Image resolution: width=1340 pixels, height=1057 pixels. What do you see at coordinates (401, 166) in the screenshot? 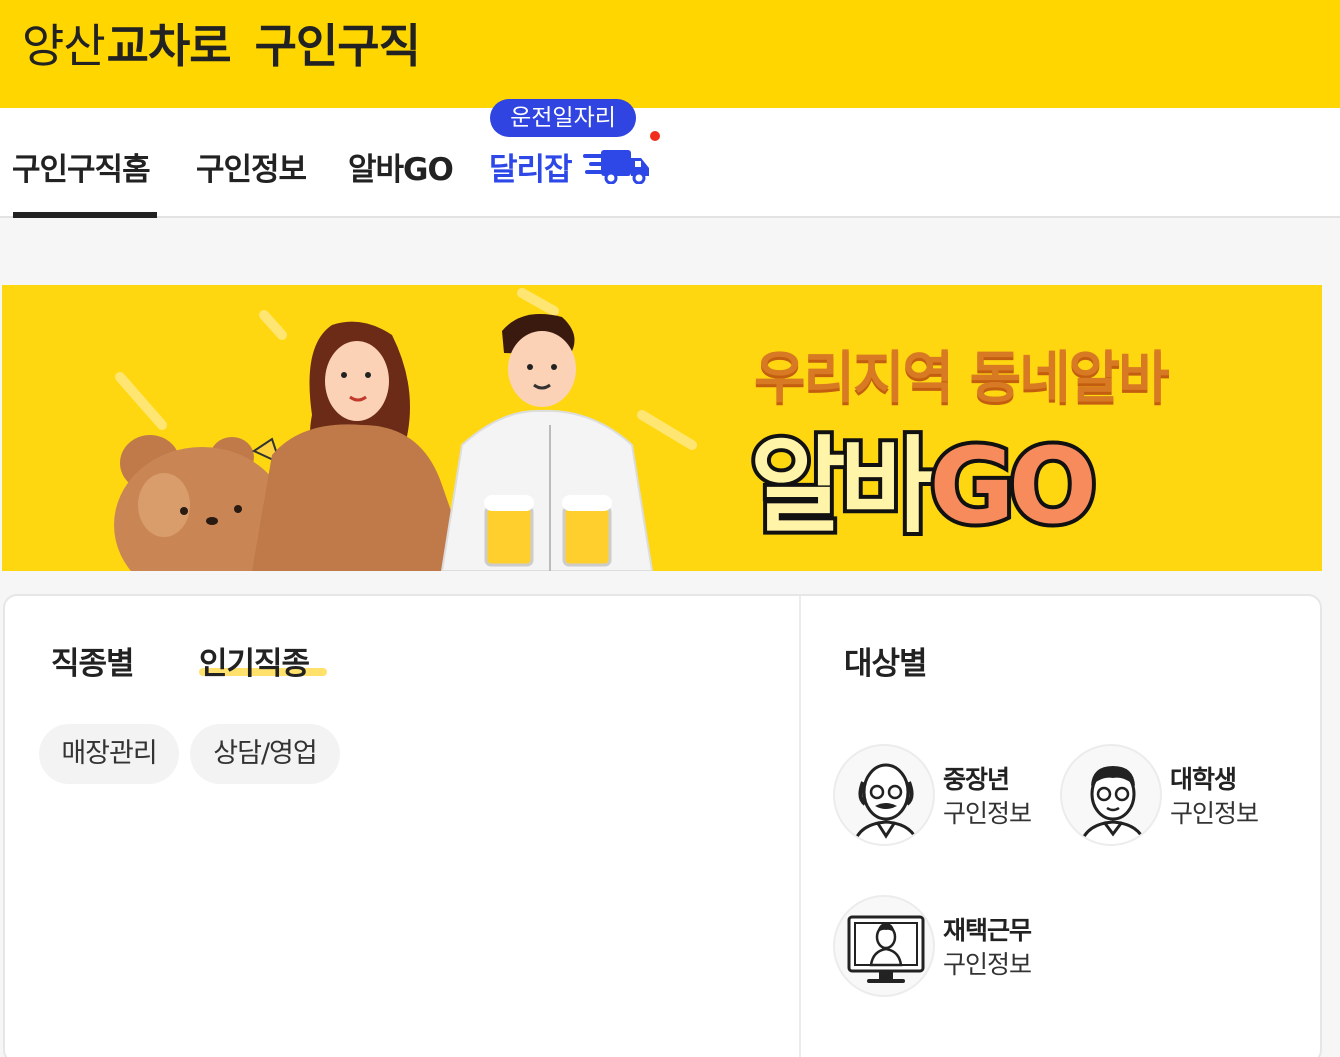
I see `tab-albago: 알바GO` at bounding box center [401, 166].